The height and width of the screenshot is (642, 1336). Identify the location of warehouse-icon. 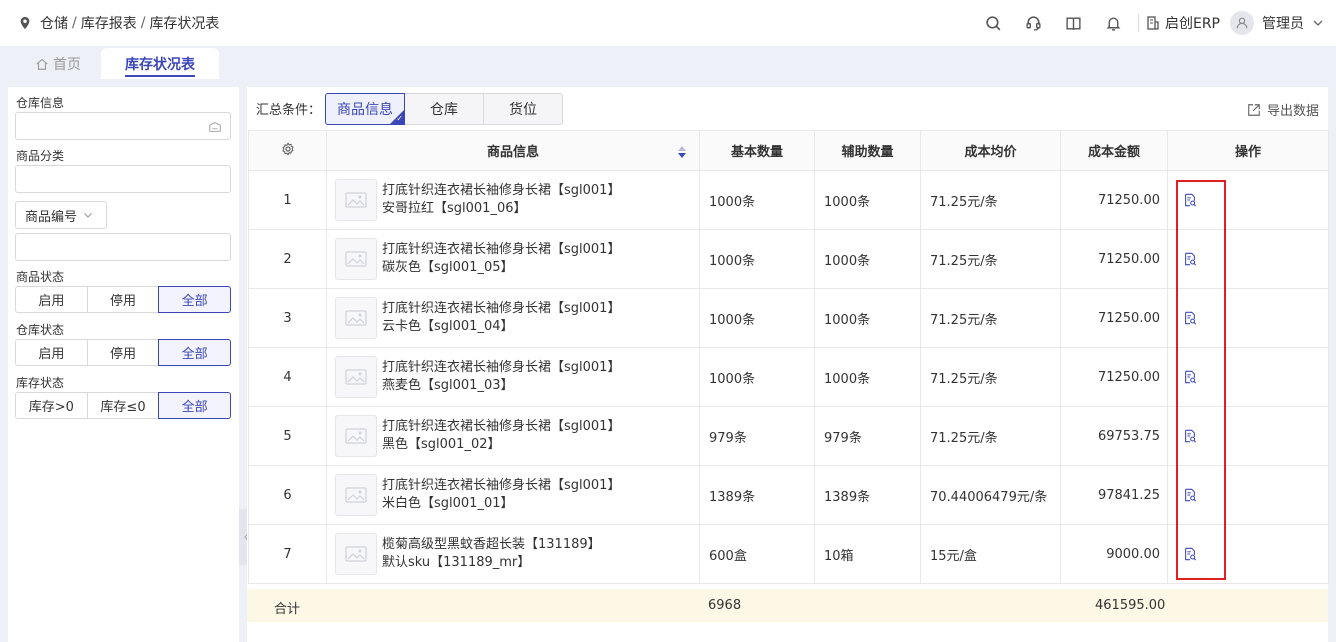
(215, 127).